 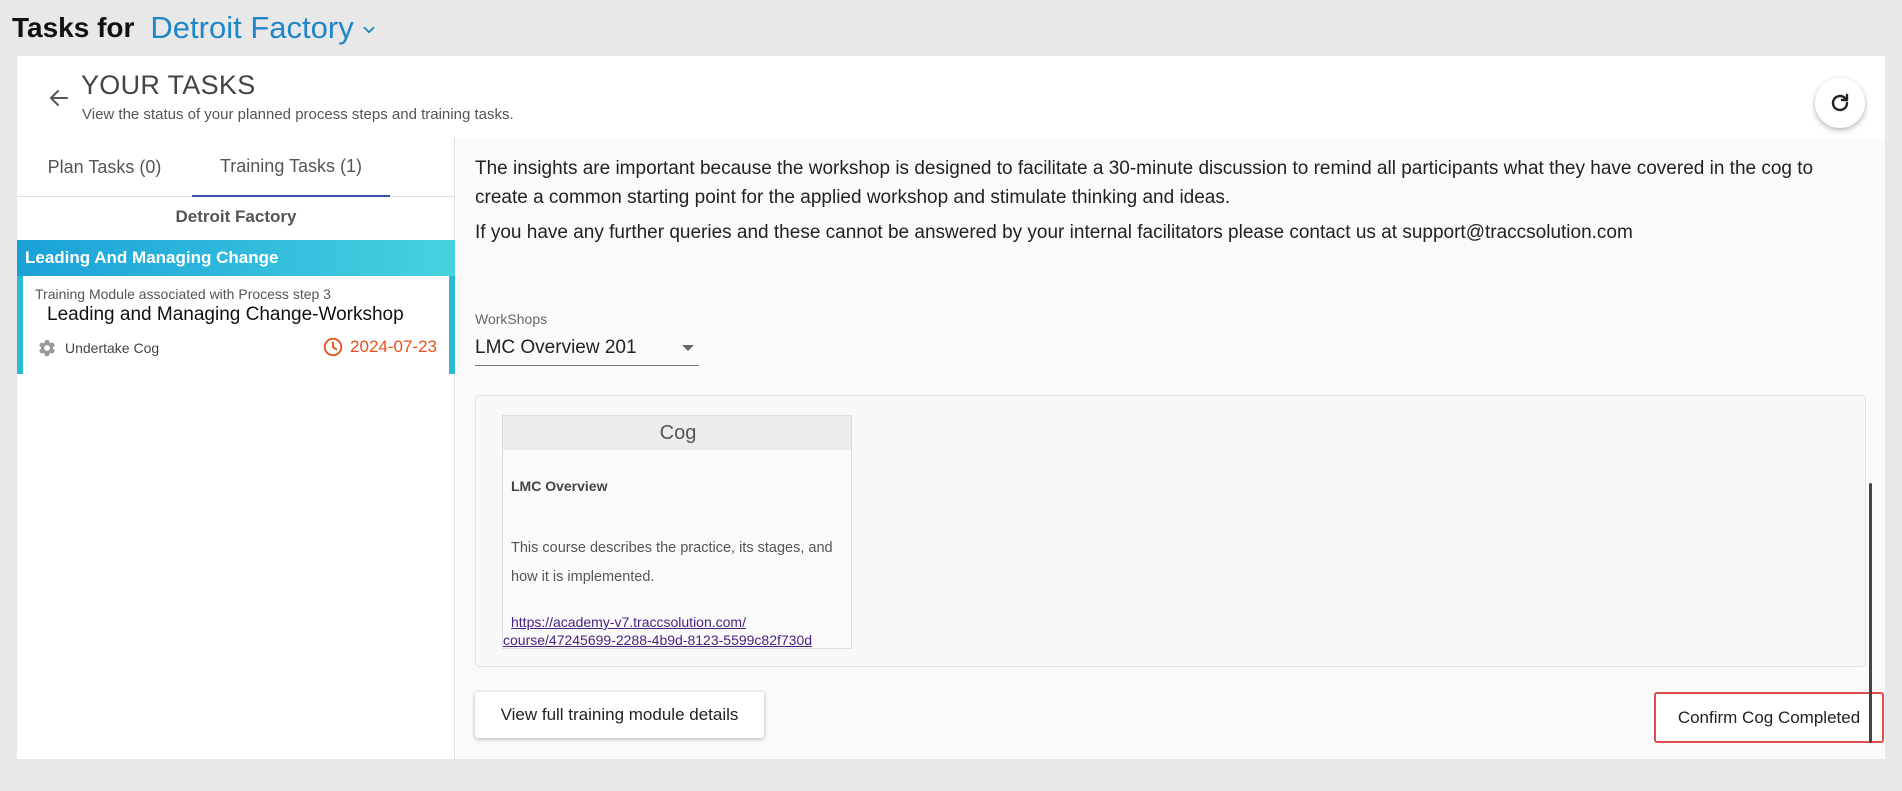 I want to click on task-name: Leading and Managing Change-Workshop, so click(x=225, y=314).